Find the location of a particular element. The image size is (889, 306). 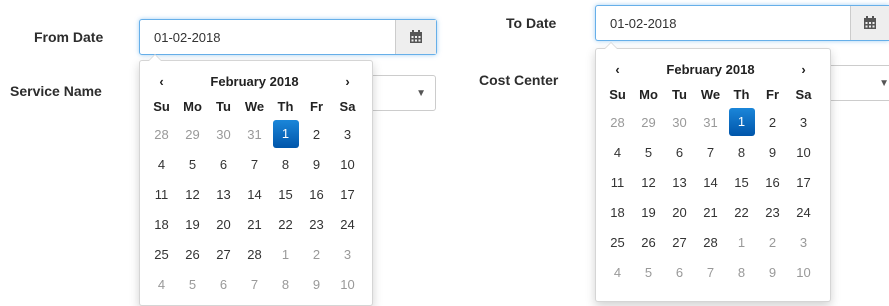

calendar-day-label: 1 is located at coordinates (741, 242).